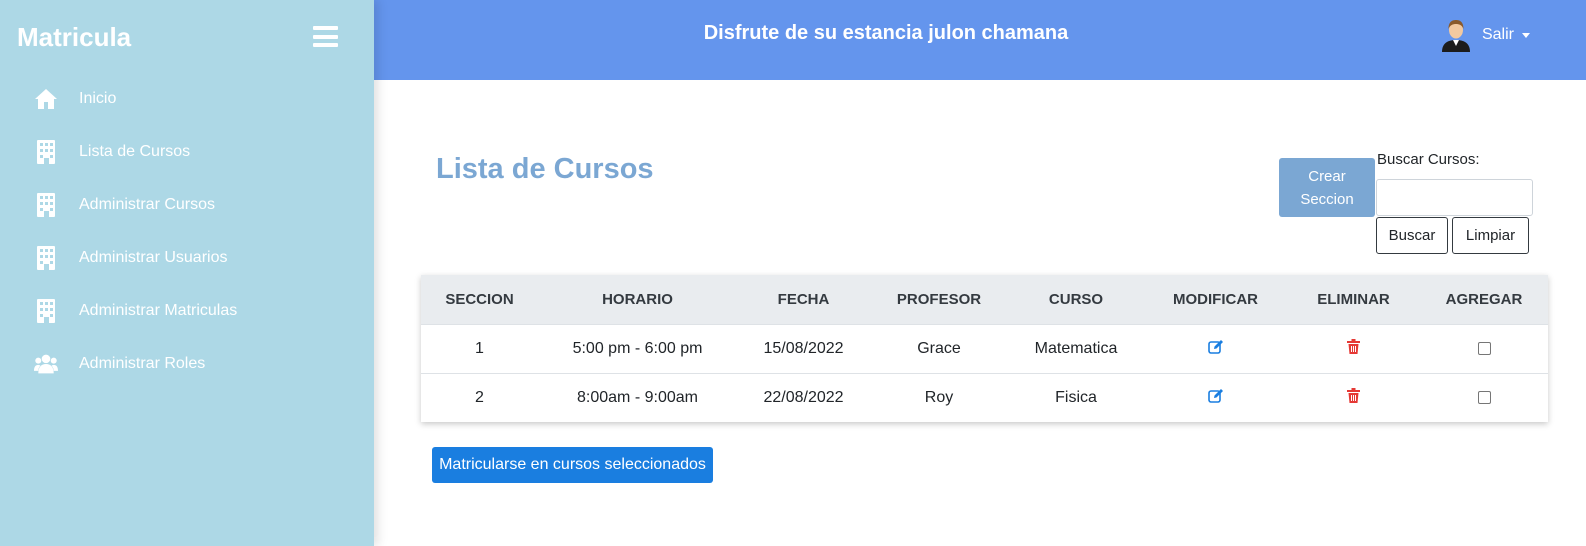 Image resolution: width=1586 pixels, height=546 pixels. Describe the element at coordinates (1353, 300) in the screenshot. I see `column-header-eliminar: ELIMINAR` at that location.